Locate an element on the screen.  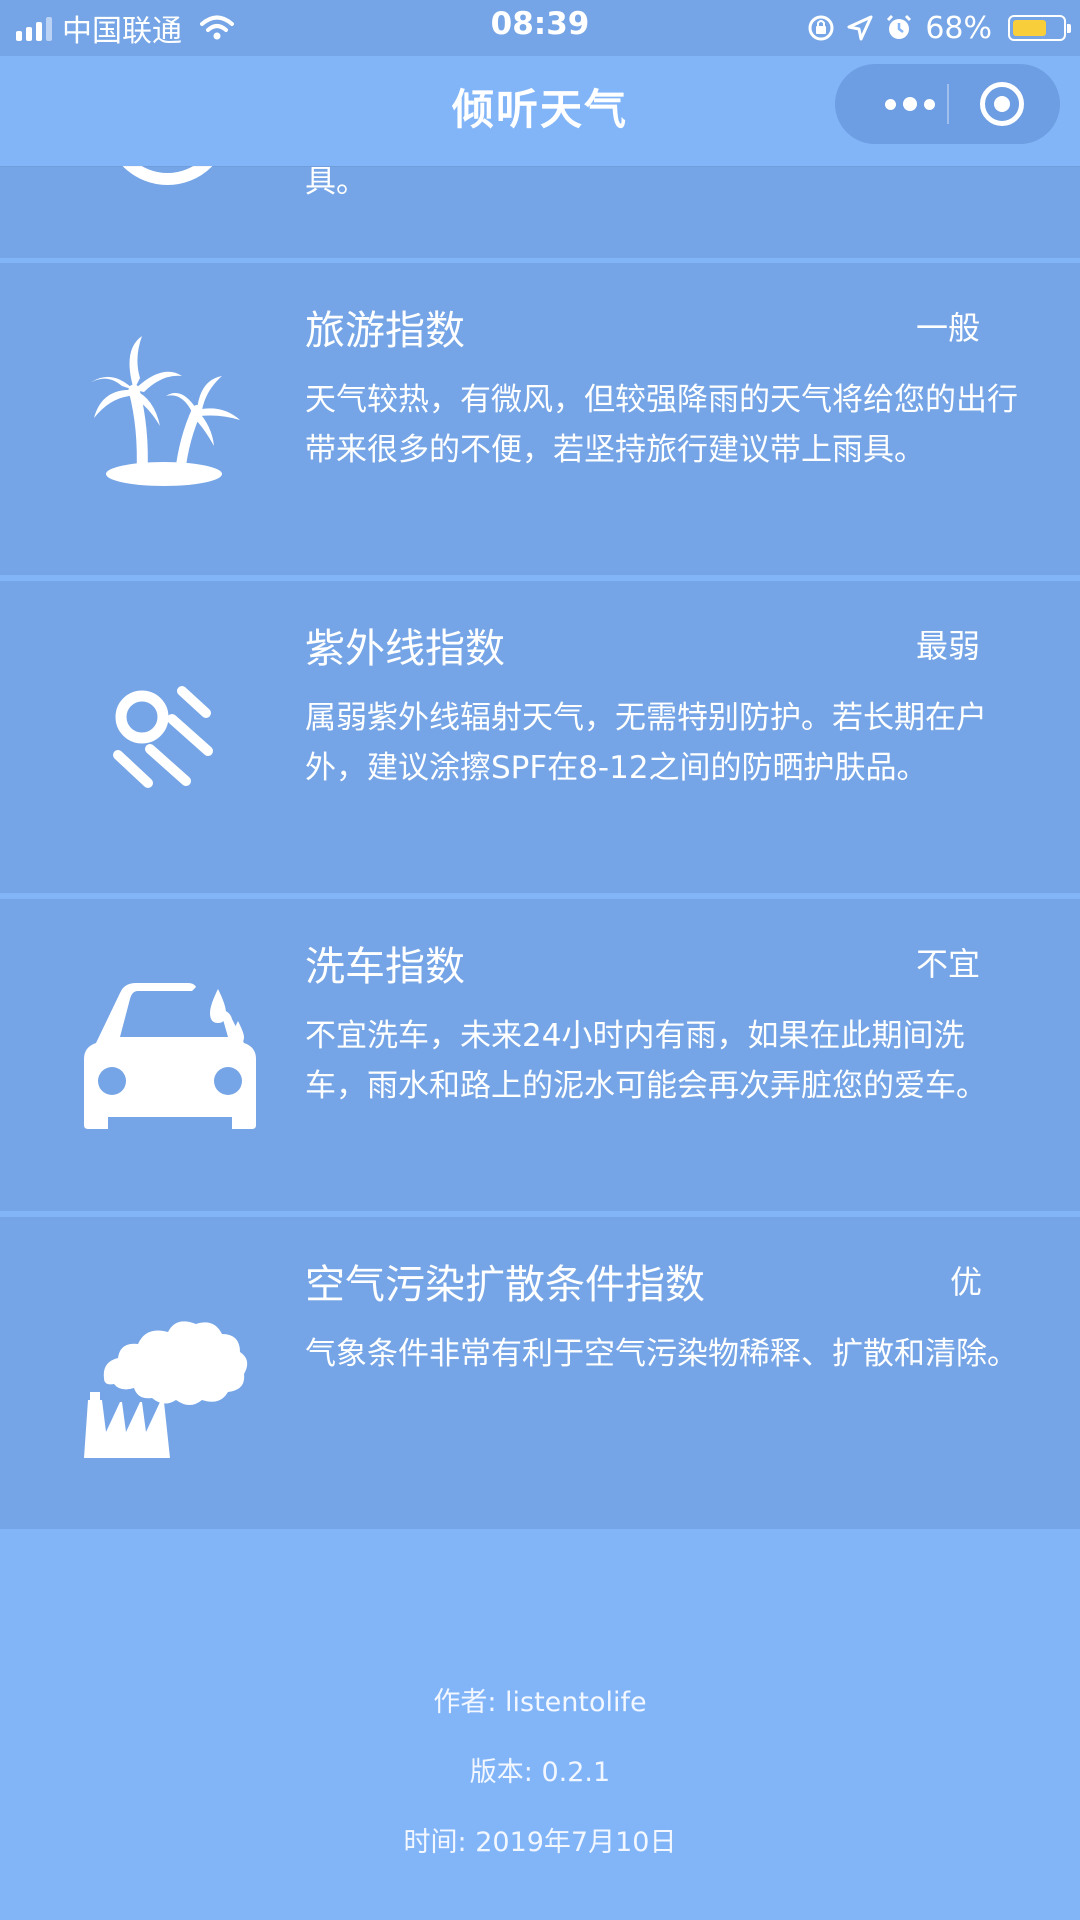
car-wash-icon is located at coordinates (170, 1056).